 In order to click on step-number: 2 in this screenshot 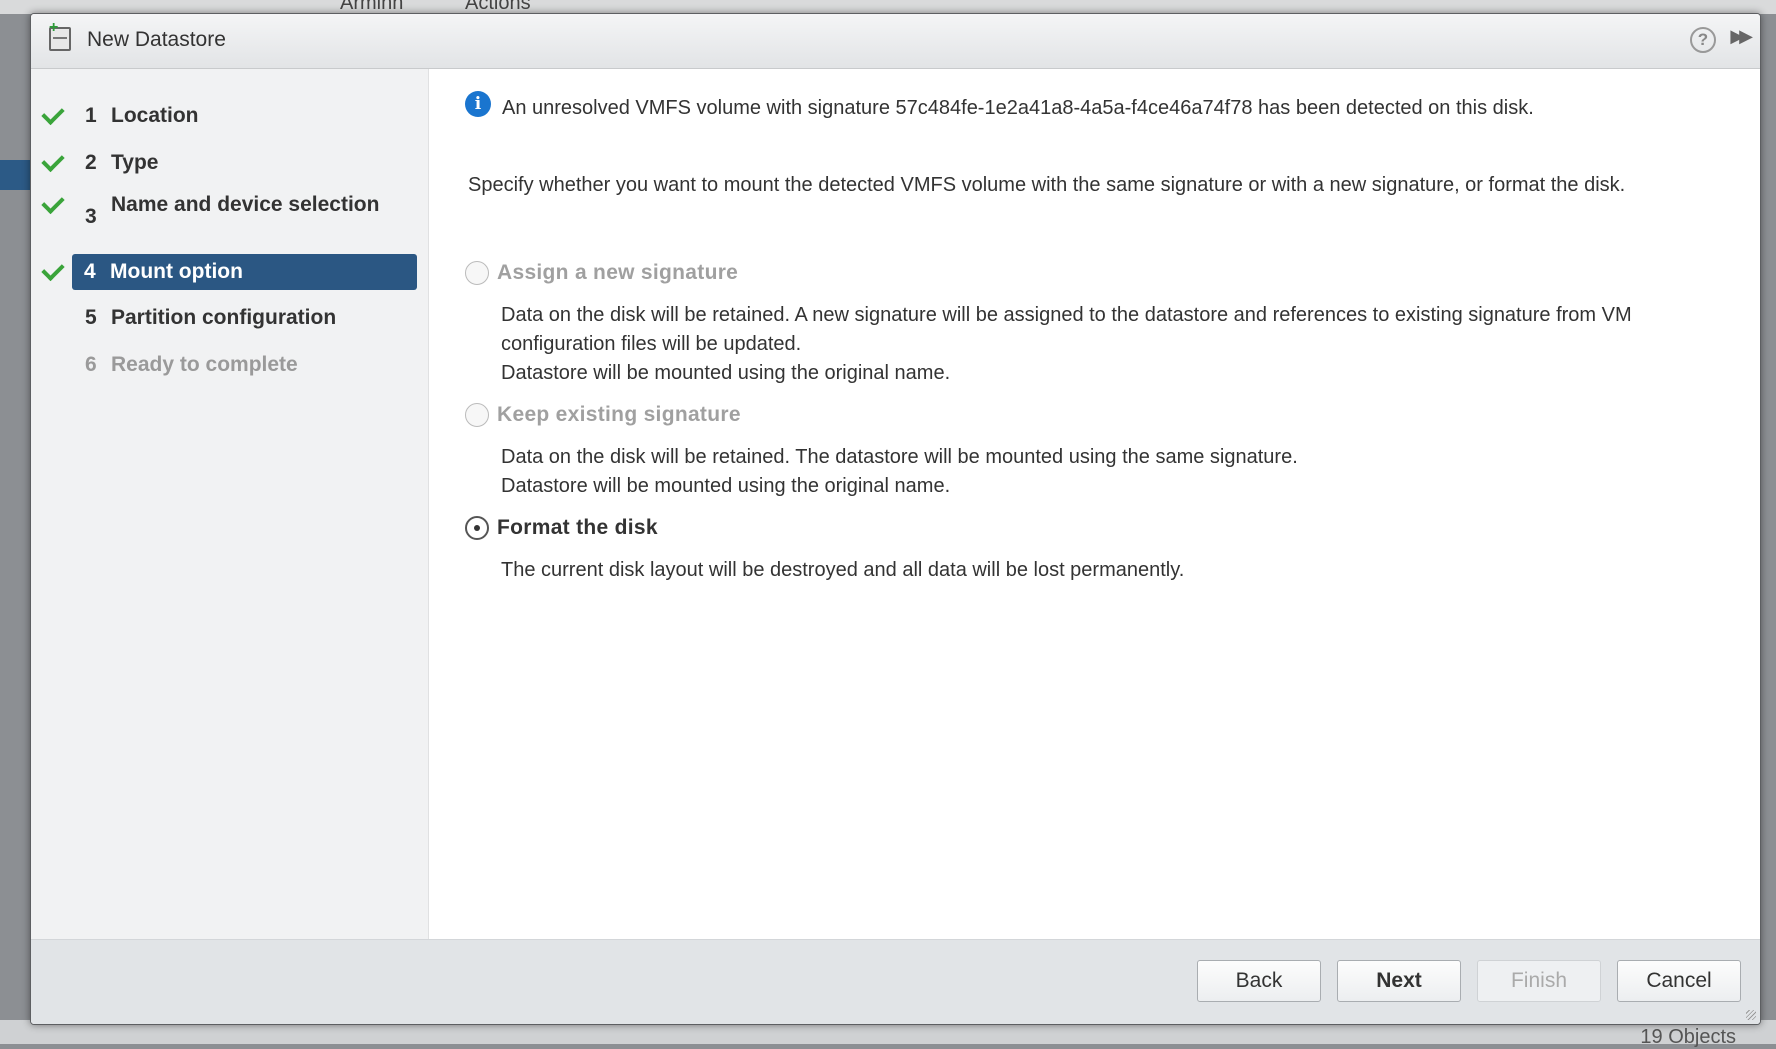, I will do `click(91, 162)`.